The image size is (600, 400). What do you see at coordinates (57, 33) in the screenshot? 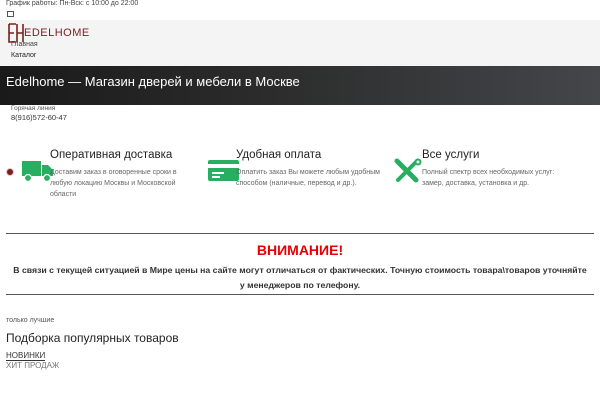
I see `logo-text: EDELHOME` at bounding box center [57, 33].